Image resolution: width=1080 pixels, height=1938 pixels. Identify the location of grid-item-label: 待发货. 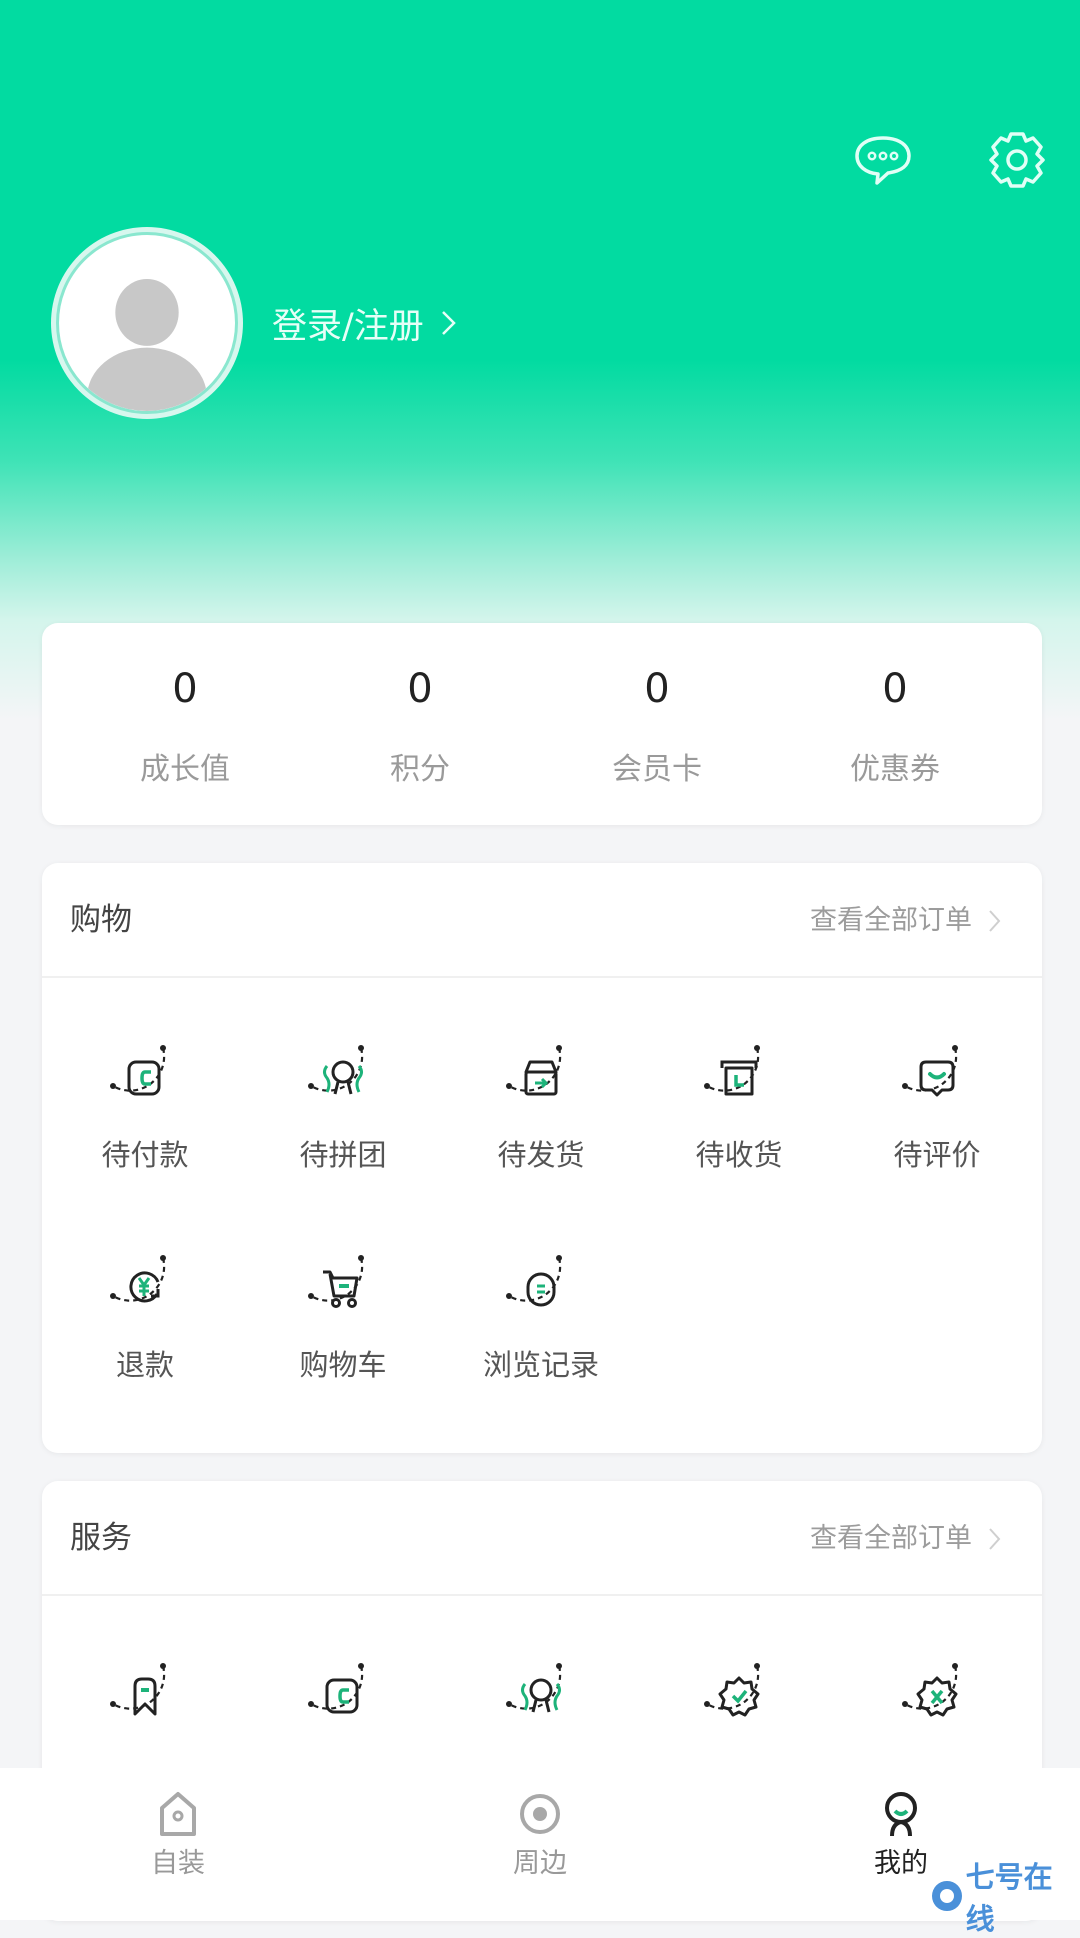
(541, 1155).